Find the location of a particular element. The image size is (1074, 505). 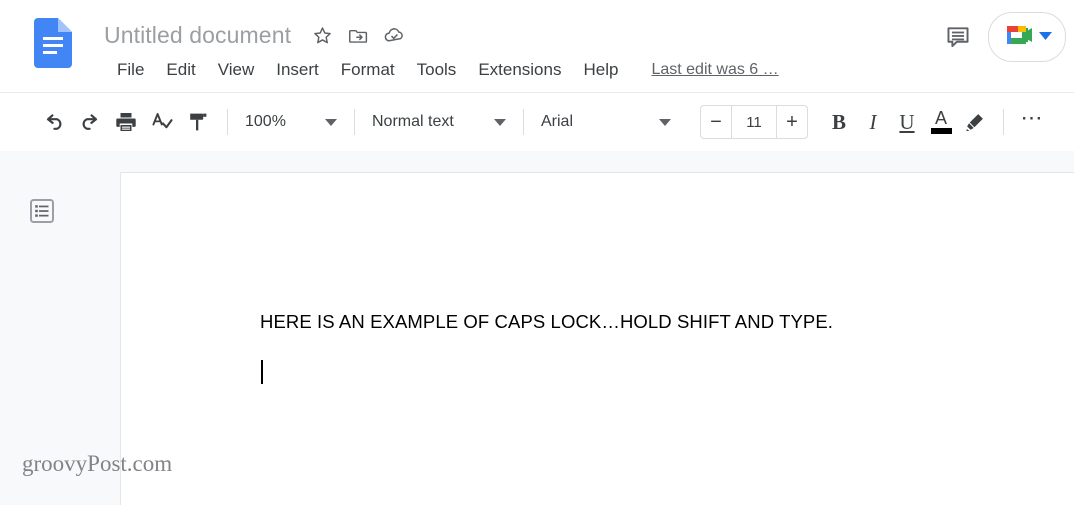

move-to-folder-icon is located at coordinates (358, 35).